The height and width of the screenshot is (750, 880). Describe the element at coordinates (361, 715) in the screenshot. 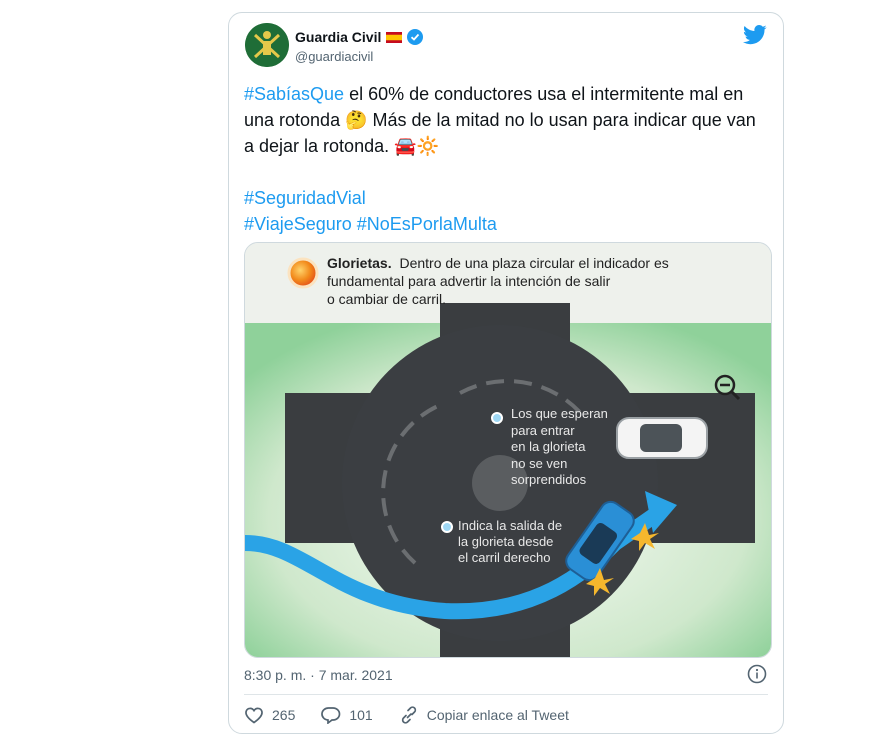

I see `reply-count: 101` at that location.